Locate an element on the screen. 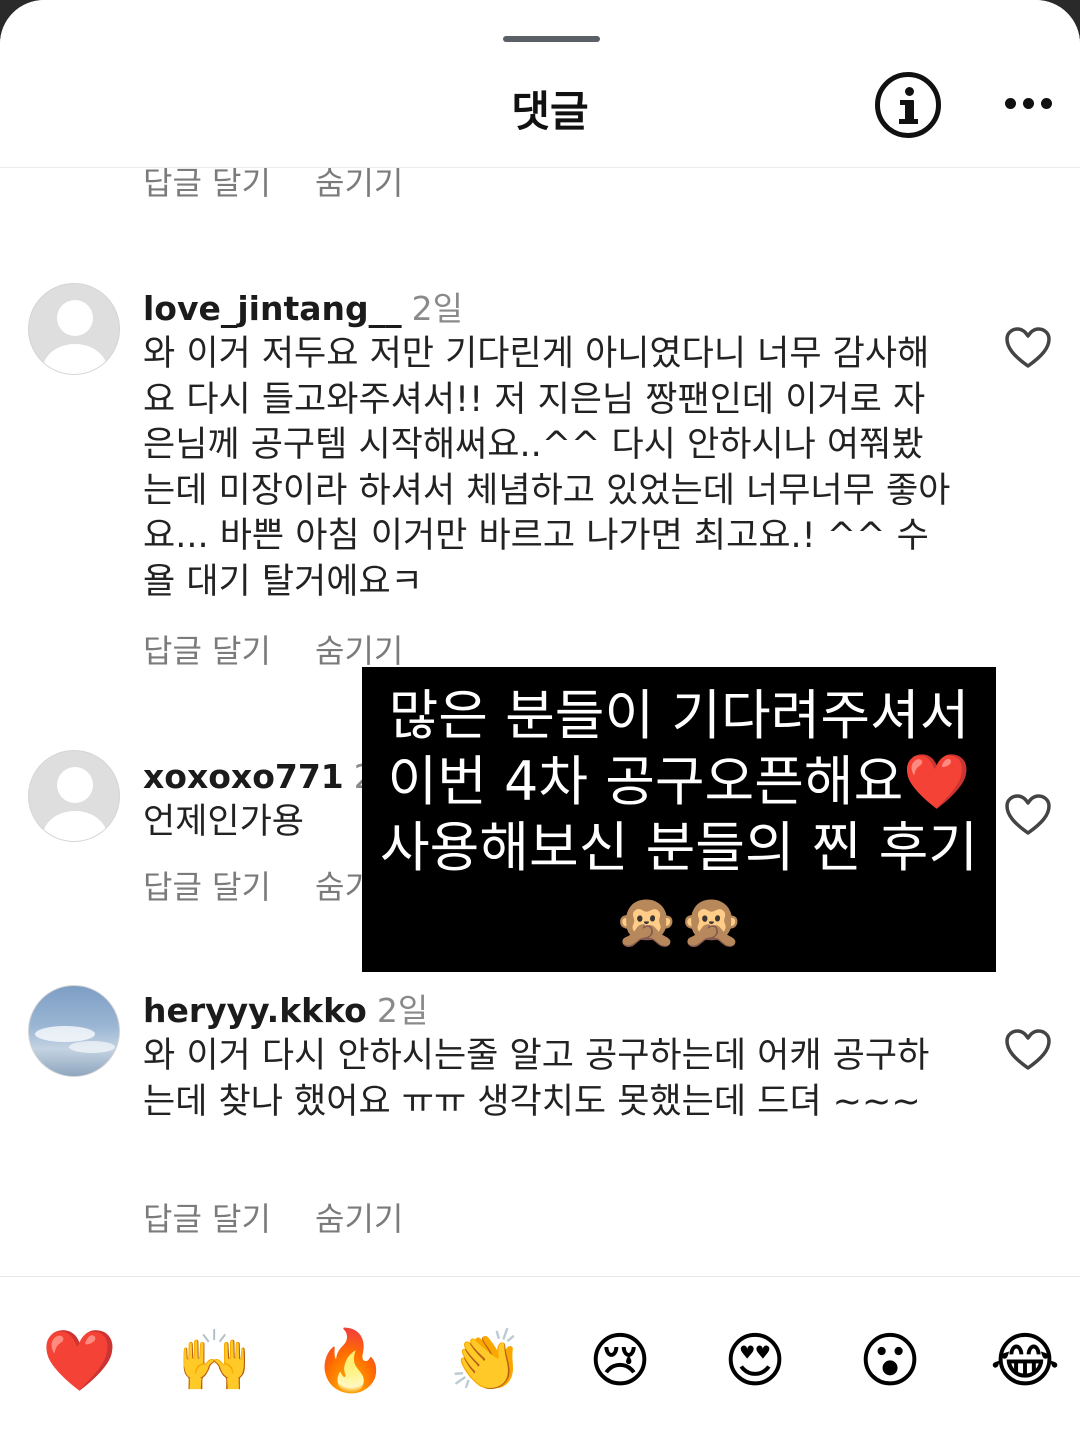  comment-username: heryyy.kkko 2일 is located at coordinates (285, 1008).